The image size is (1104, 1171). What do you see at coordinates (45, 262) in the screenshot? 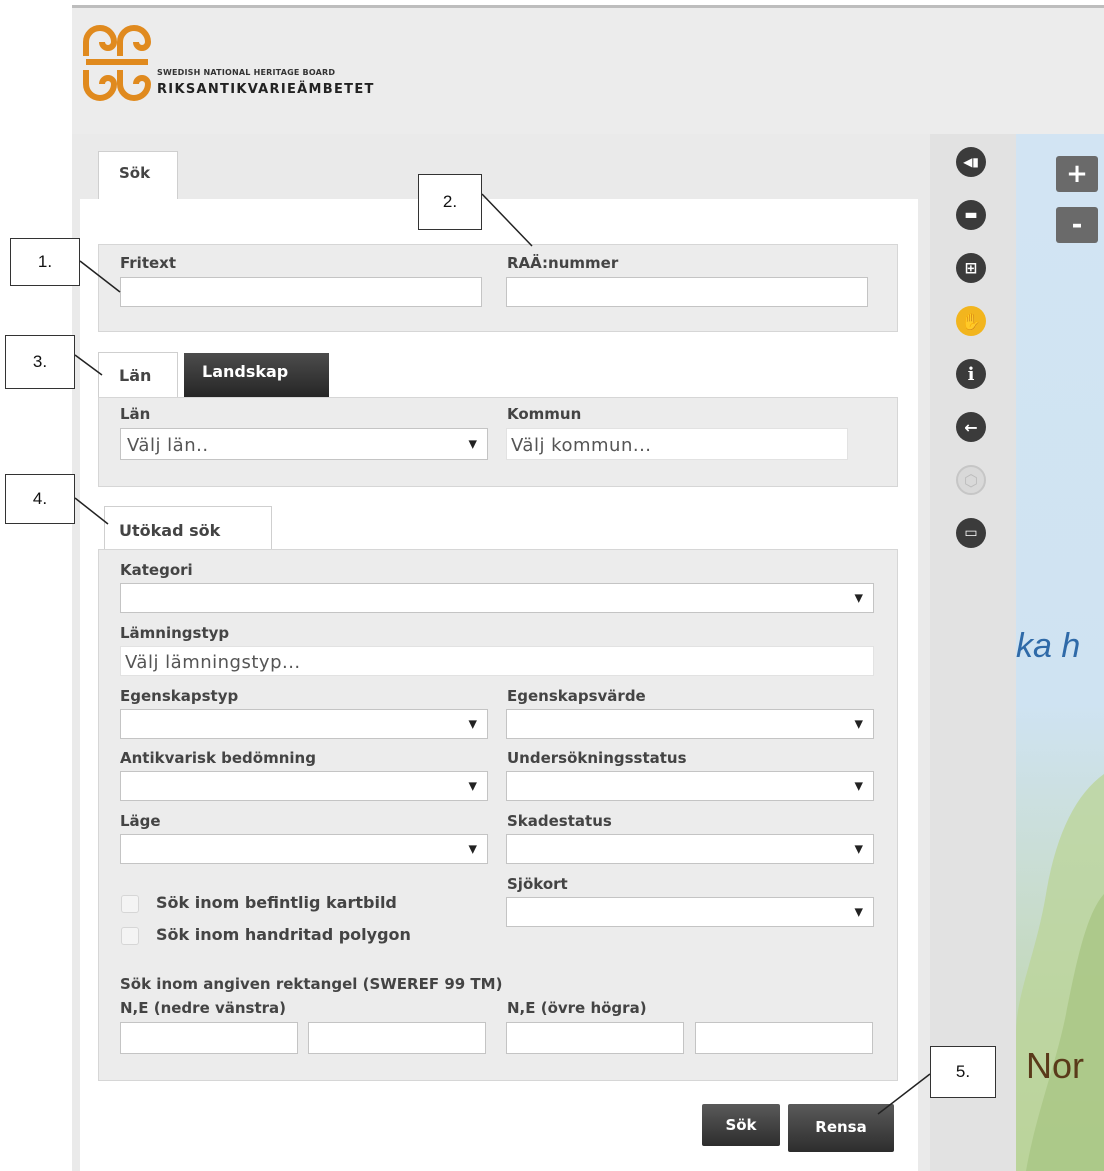
I see `callout-1: 1.` at bounding box center [45, 262].